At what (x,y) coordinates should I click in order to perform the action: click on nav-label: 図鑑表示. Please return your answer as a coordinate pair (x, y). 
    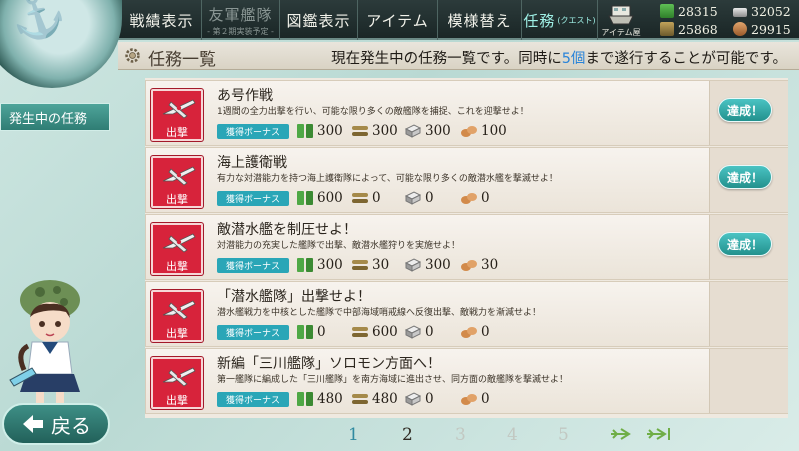
    Looking at the image, I should click on (318, 20).